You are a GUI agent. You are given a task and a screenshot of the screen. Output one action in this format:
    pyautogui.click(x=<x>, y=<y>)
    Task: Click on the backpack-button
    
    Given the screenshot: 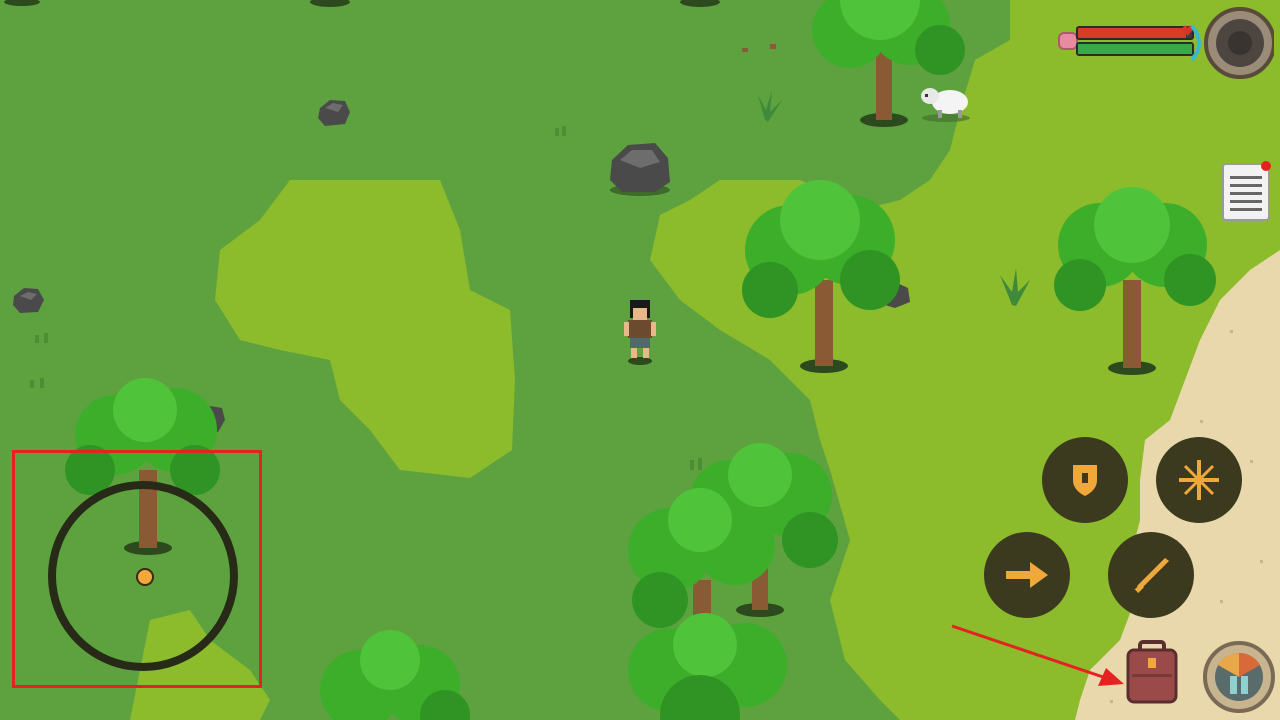 What is the action you would take?
    pyautogui.click(x=1152, y=673)
    